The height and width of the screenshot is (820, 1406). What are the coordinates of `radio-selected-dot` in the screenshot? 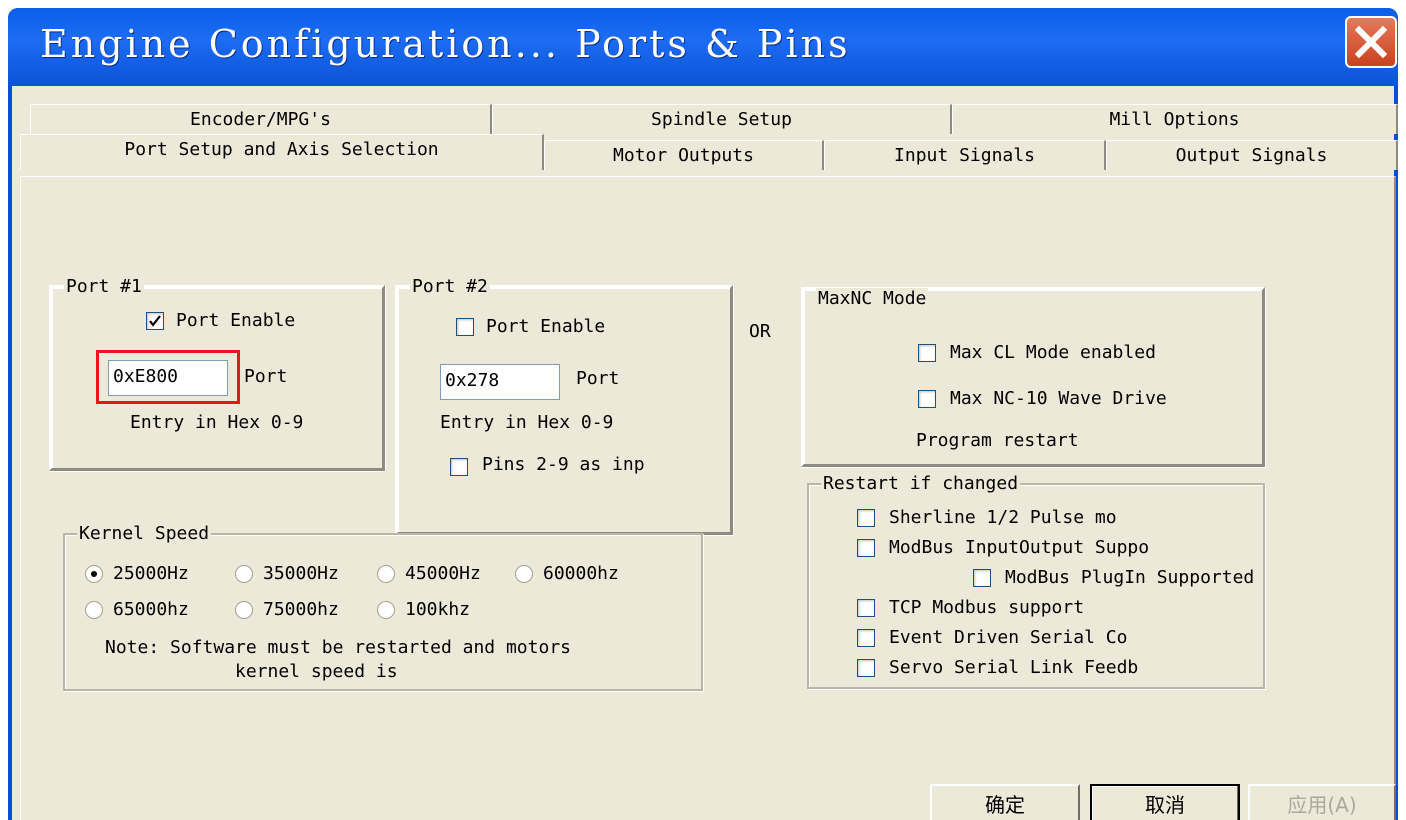 It's located at (94, 574).